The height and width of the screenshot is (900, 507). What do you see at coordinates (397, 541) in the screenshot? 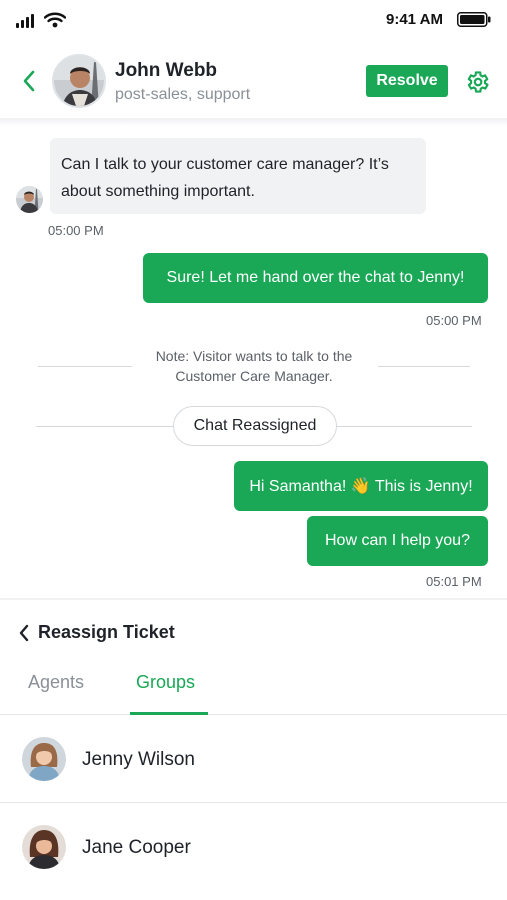
I see `outgoing-message: How can I help you?` at bounding box center [397, 541].